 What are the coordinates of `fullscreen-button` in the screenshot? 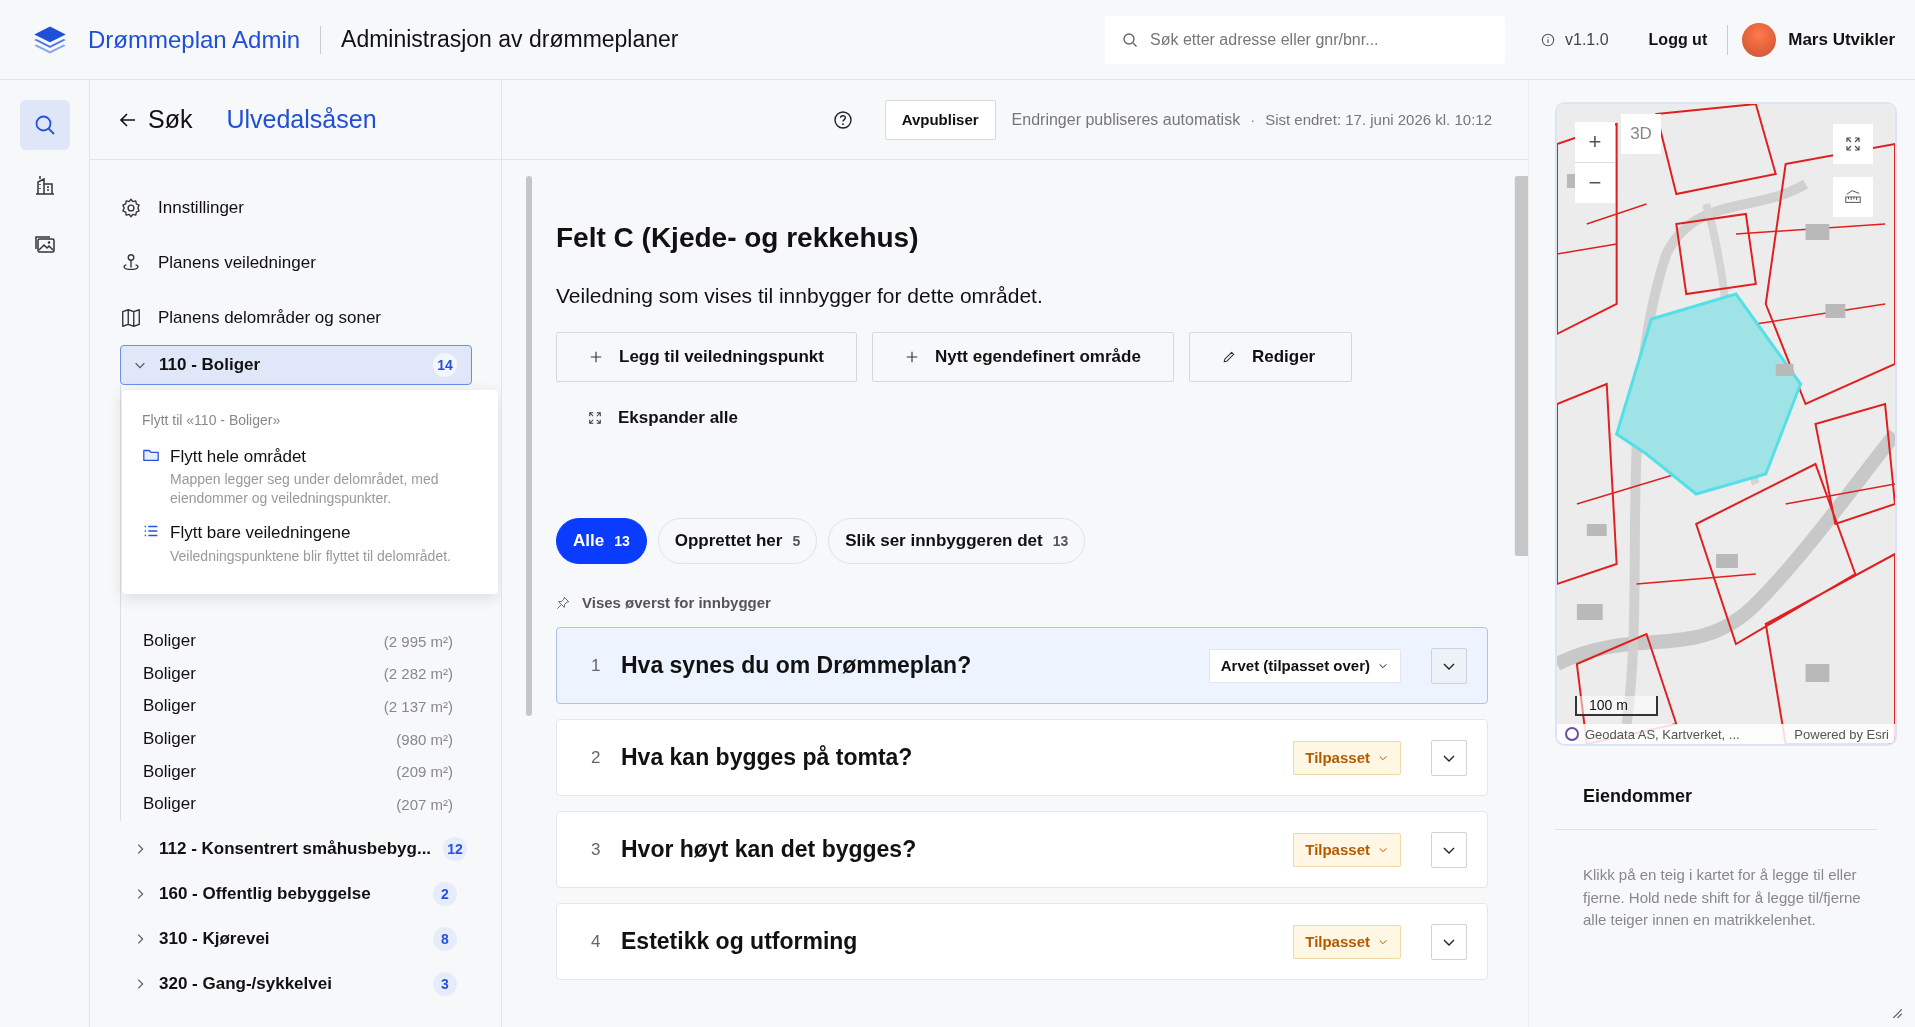 It's located at (1853, 144).